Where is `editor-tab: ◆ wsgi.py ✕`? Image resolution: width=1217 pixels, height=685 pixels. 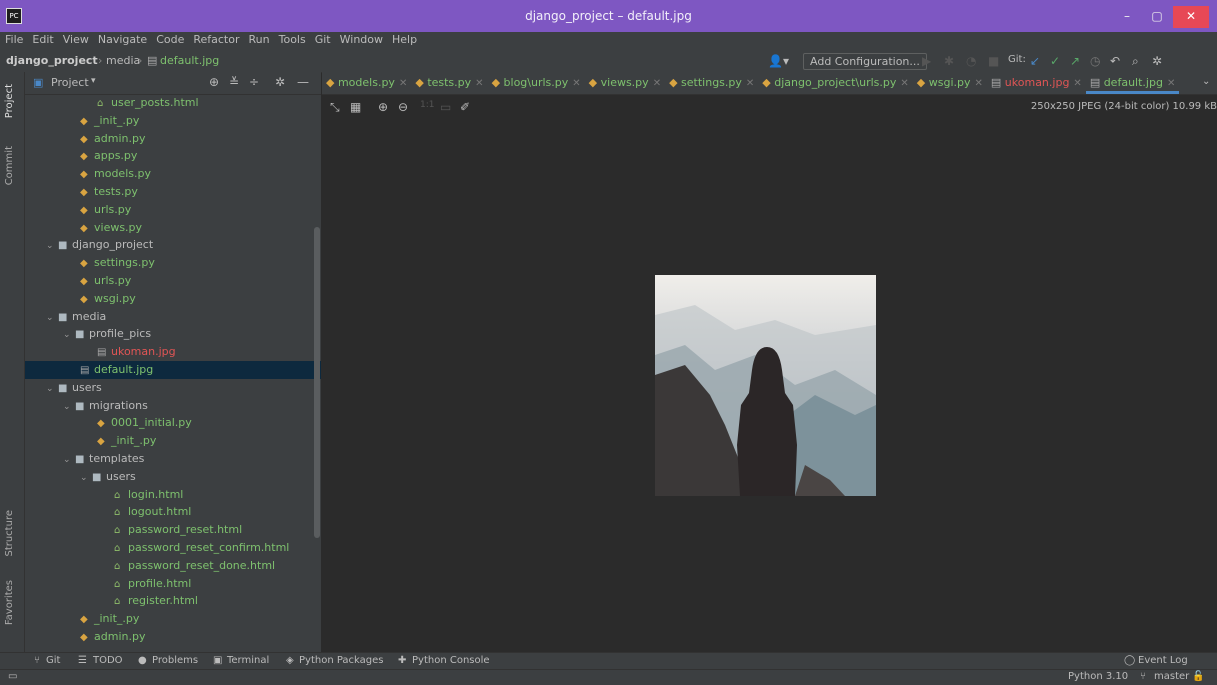 editor-tab: ◆ wsgi.py ✕ is located at coordinates (950, 83).